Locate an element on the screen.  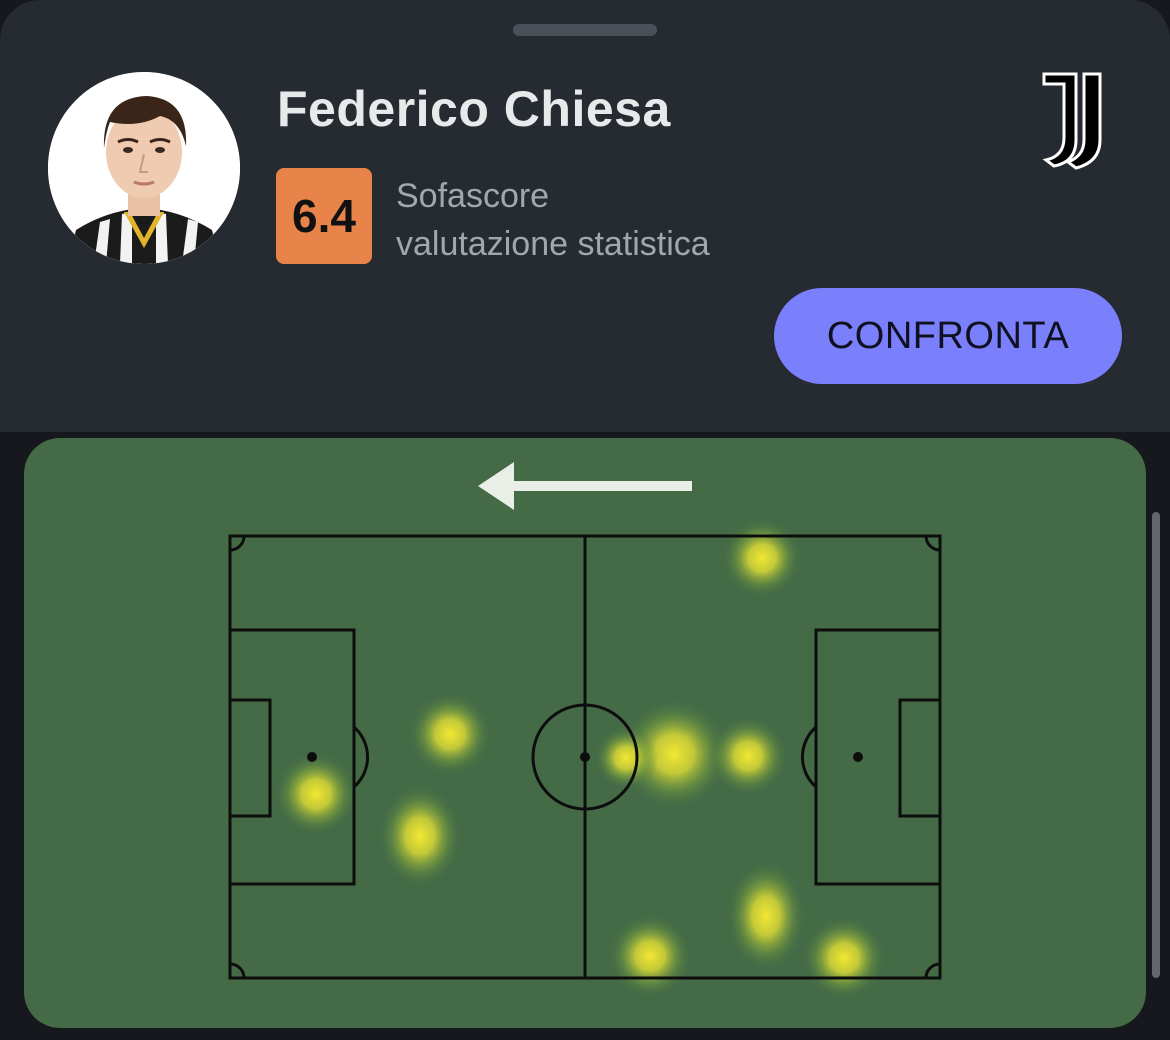
right-penalty-spot is located at coordinates (858, 757).